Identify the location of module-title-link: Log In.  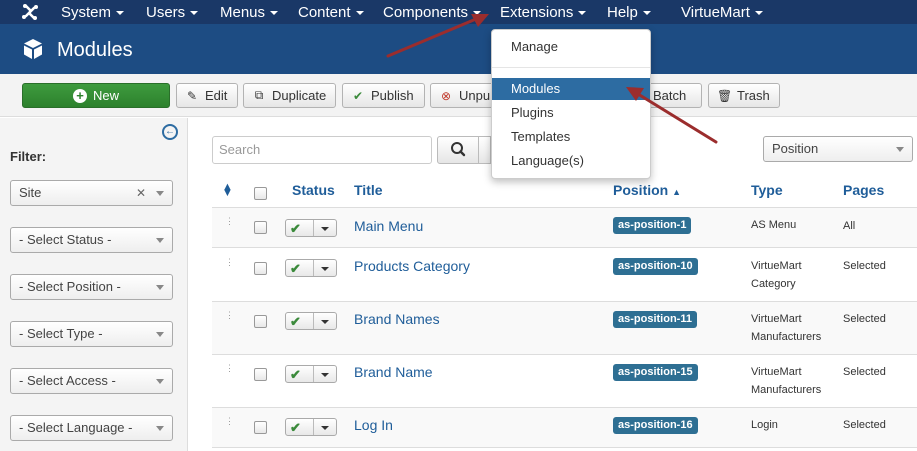
(373, 425).